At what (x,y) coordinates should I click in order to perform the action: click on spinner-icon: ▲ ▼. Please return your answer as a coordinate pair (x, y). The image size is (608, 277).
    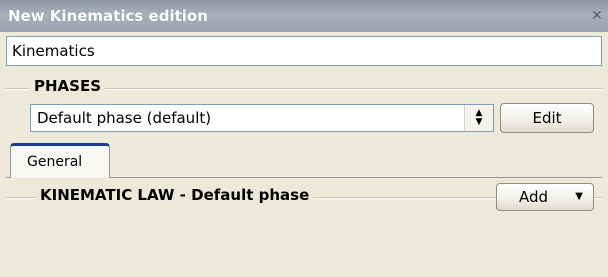
    Looking at the image, I should click on (478, 118).